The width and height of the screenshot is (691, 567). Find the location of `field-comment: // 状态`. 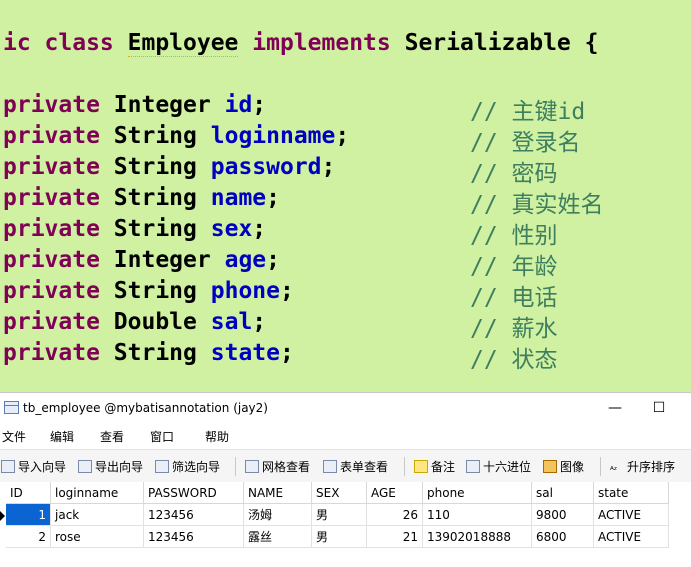

field-comment: // 状态 is located at coordinates (514, 360).